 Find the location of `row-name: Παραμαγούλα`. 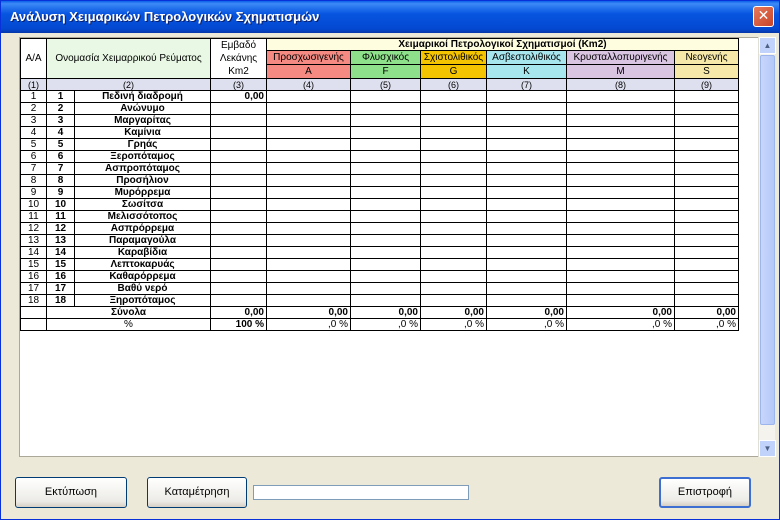

row-name: Παραμαγούλα is located at coordinates (142, 240).